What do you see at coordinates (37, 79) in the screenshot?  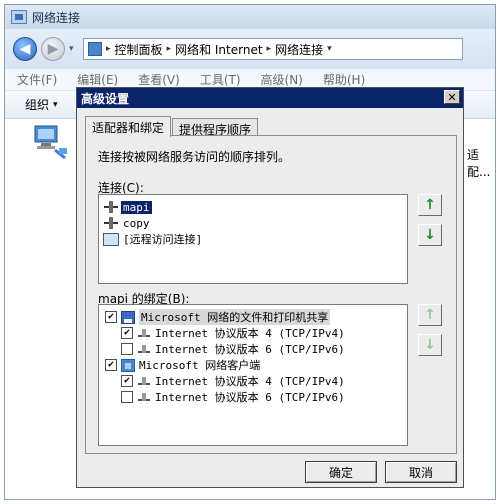 I see `menu-file: 文件(F)` at bounding box center [37, 79].